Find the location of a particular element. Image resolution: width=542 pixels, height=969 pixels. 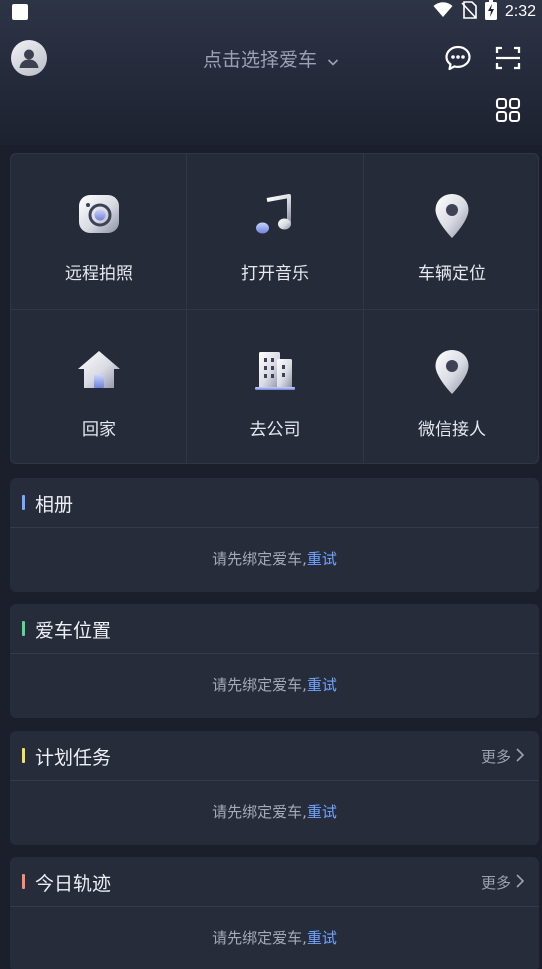

function-remote-photo: 远程拍照 is located at coordinates (99, 231).